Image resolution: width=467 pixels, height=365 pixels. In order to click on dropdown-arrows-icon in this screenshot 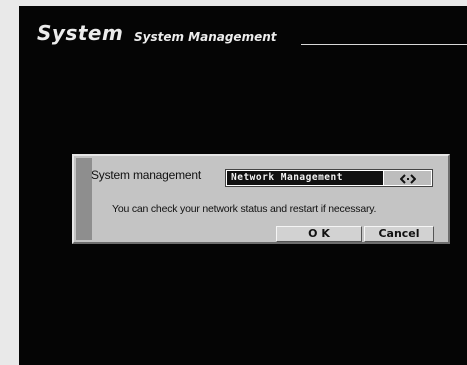, I will do `click(407, 178)`.